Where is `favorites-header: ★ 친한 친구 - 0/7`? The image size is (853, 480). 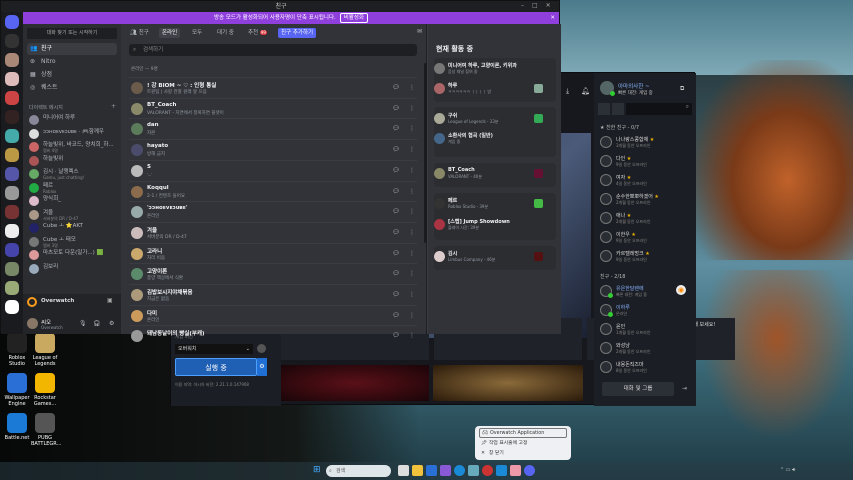 favorites-header: ★ 친한 친구 - 0/7 is located at coordinates (619, 127).